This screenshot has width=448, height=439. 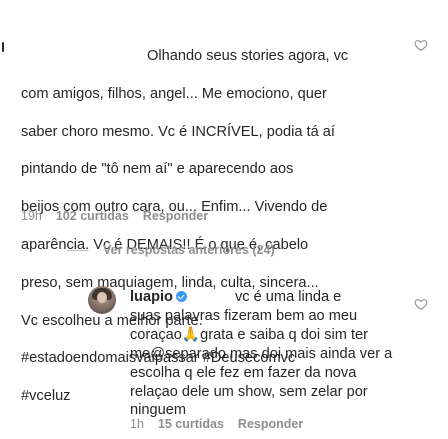 I want to click on view-previous-replies: Ver respostas anteriores (24), so click(x=171, y=250).